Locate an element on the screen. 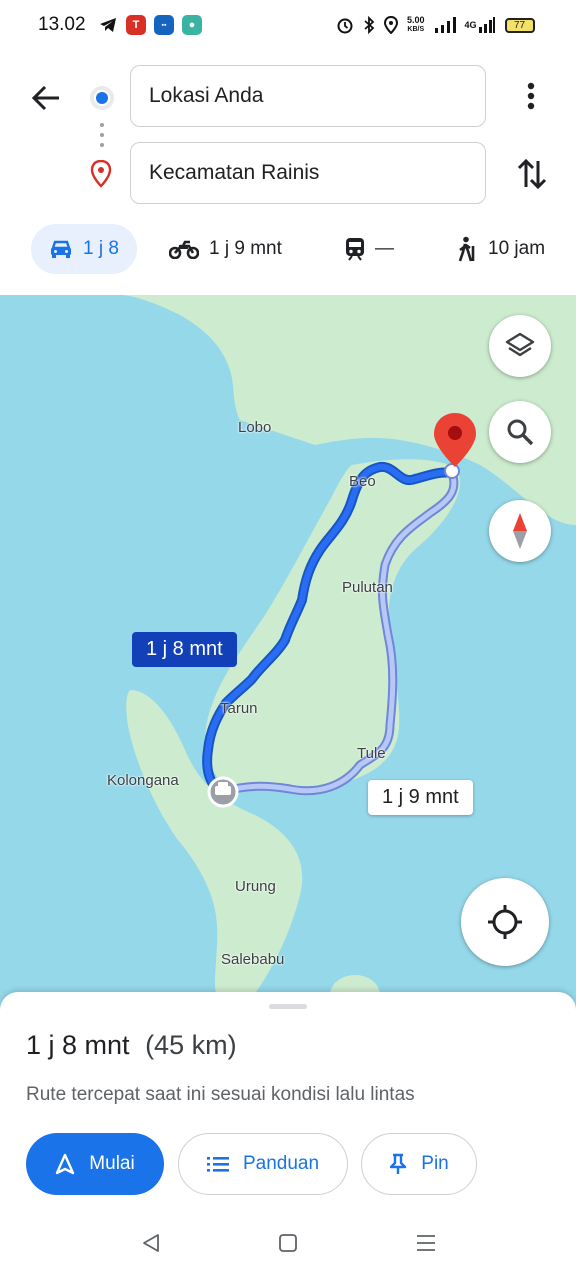 This screenshot has width=576, height=1280. mode-car-label: 1 j 8 is located at coordinates (101, 248).